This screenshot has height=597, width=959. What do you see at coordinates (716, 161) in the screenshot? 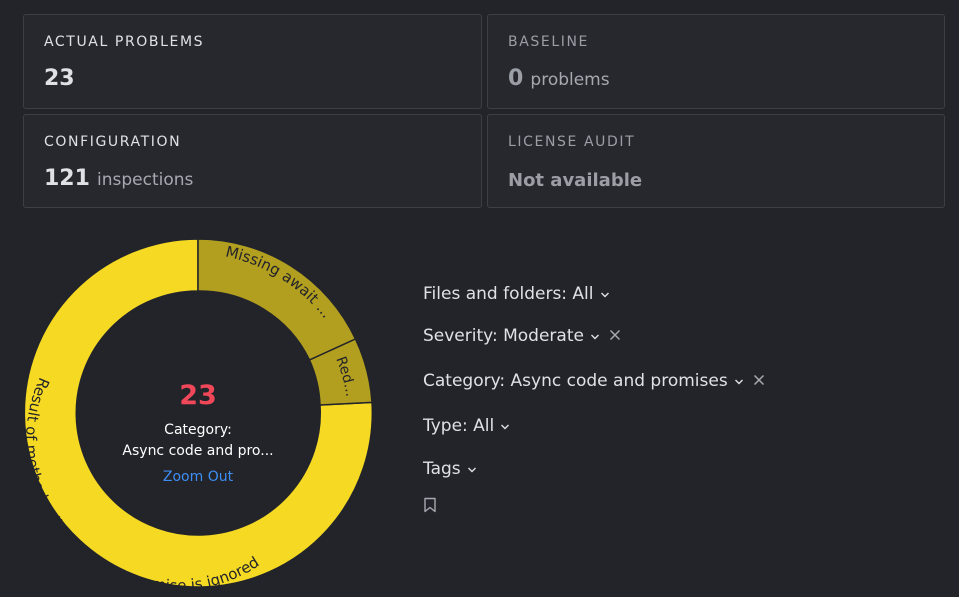
I see `license-audit-card: LICENSE AUDIT Not available` at bounding box center [716, 161].